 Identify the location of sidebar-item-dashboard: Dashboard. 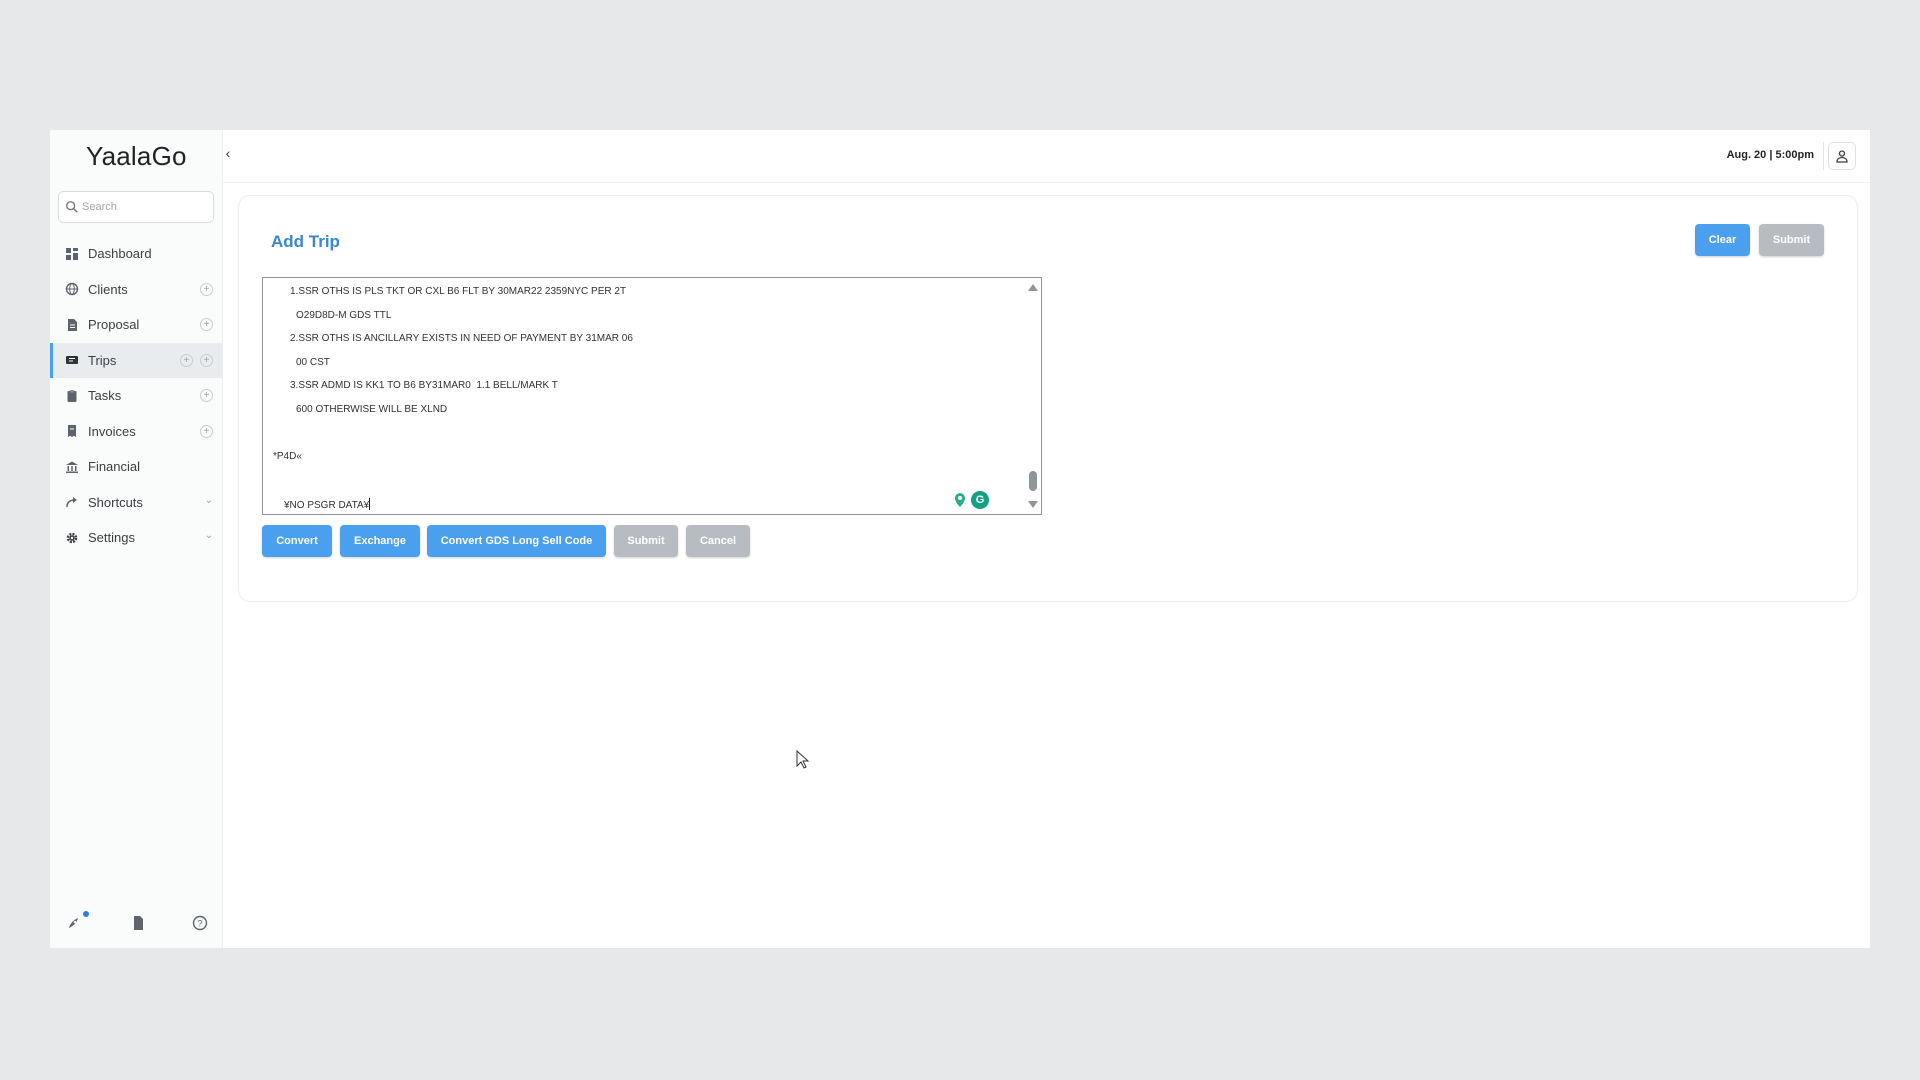
(136, 254).